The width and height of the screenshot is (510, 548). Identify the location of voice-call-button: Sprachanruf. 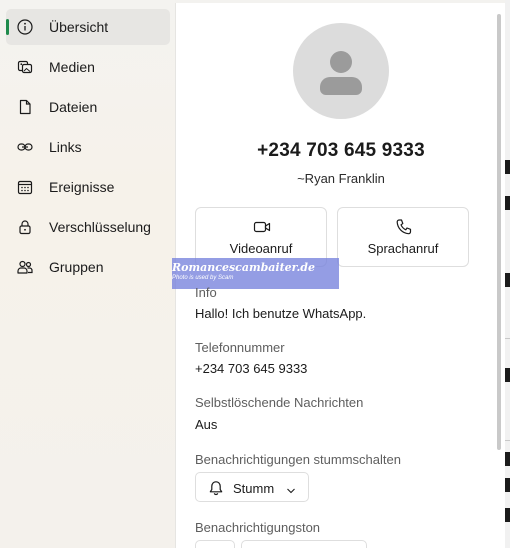
(403, 237).